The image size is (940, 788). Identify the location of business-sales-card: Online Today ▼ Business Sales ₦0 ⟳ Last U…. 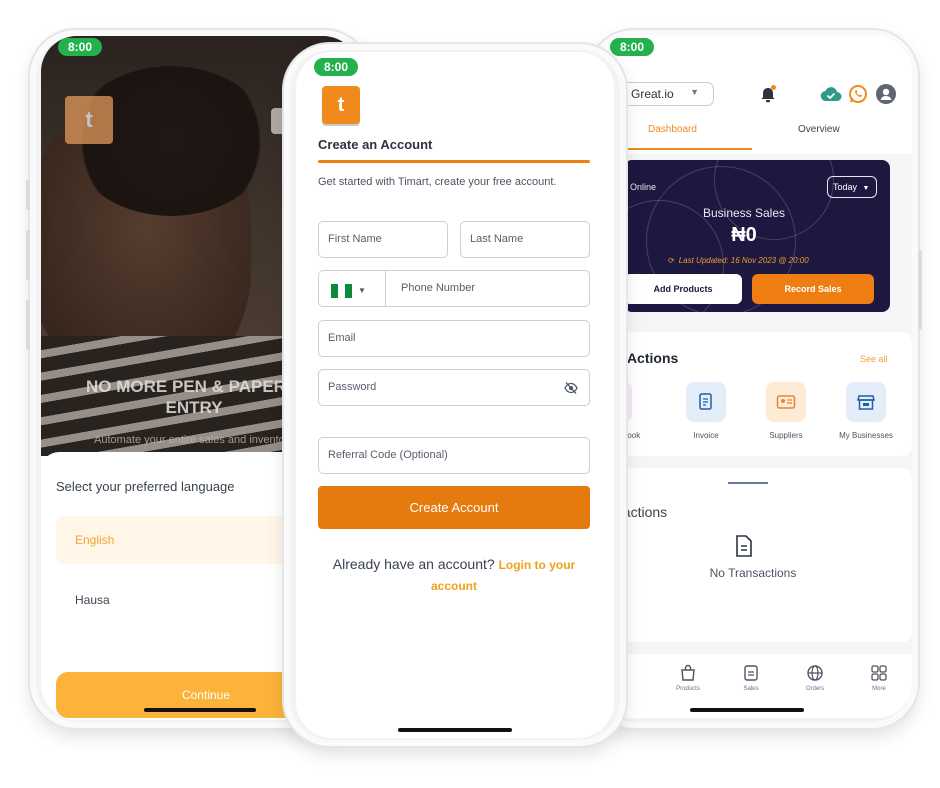
(757, 236).